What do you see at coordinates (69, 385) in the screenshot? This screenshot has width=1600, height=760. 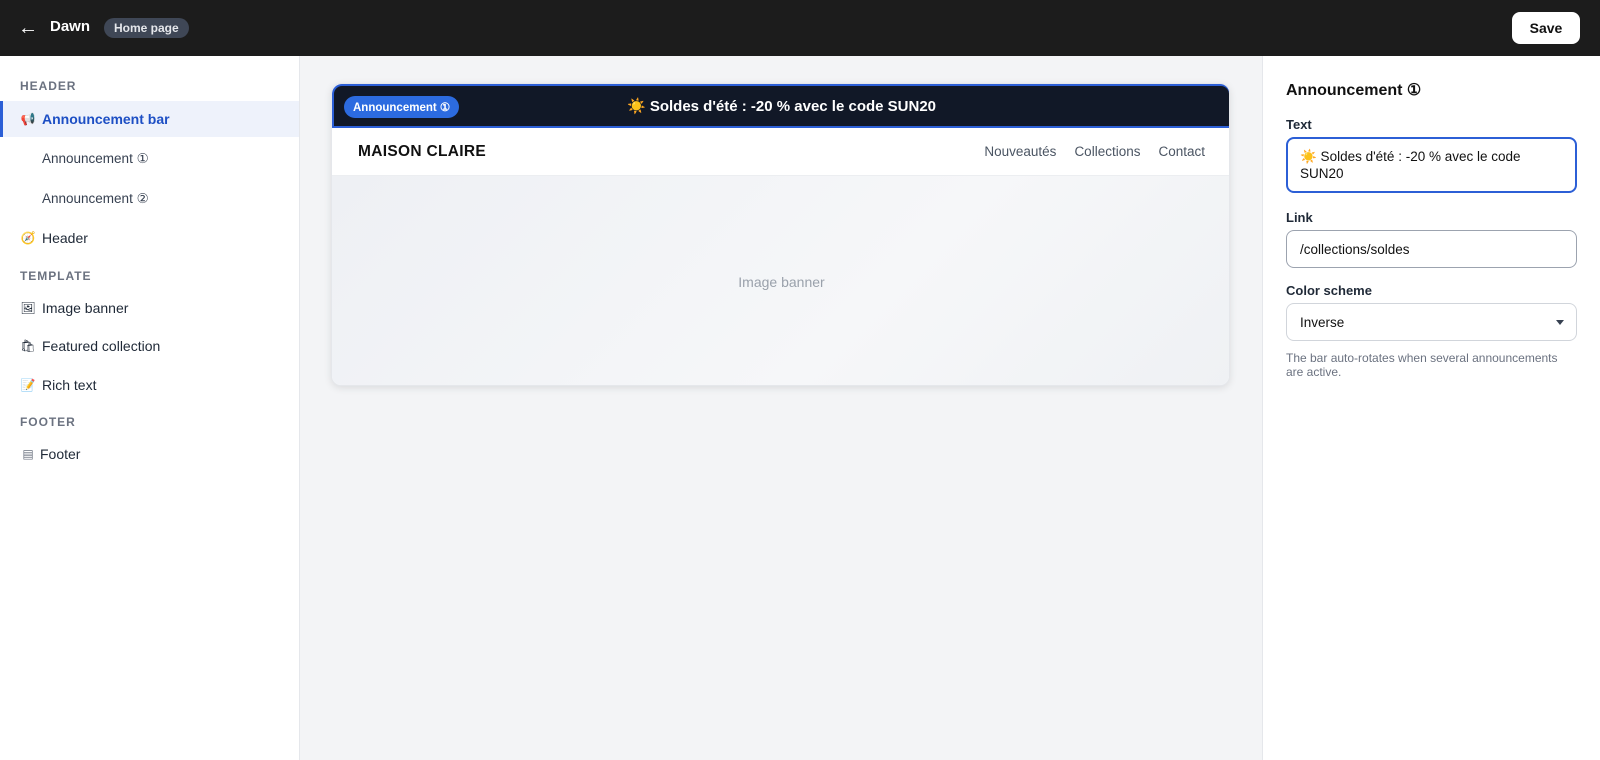 I see `sidebar-item-label: Rich text` at bounding box center [69, 385].